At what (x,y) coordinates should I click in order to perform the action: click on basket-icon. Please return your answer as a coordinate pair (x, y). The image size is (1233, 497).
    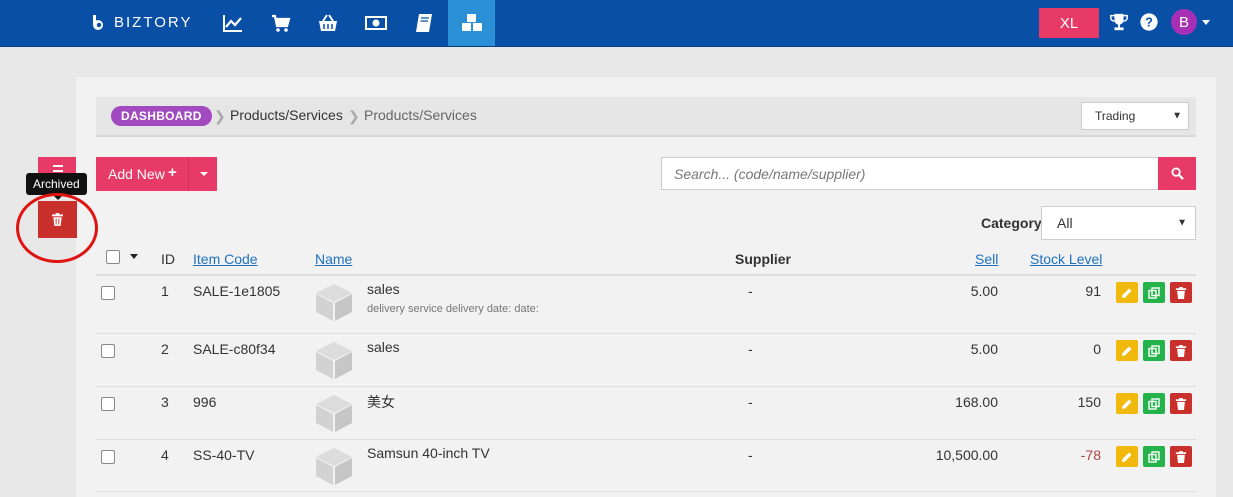
    Looking at the image, I should click on (328, 22).